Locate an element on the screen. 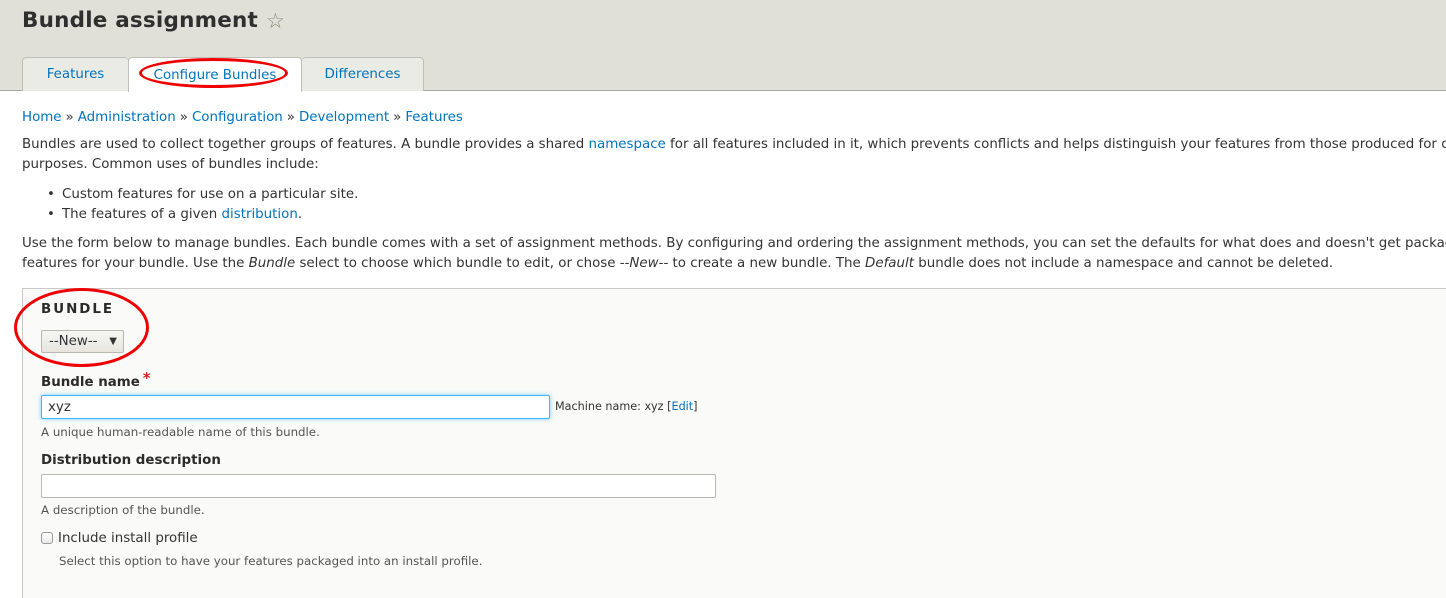 This screenshot has width=1446, height=598. bundle-name-label: Bundle name * is located at coordinates (96, 379).